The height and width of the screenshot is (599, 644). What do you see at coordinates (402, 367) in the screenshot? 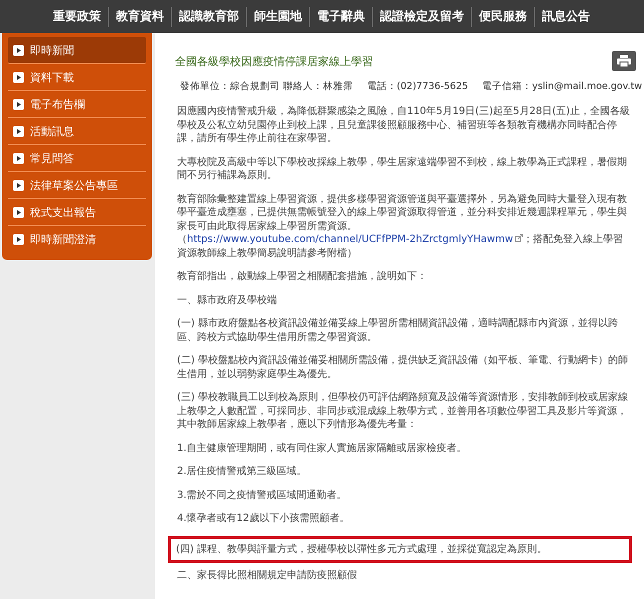
I see `paragraph: (二) 學校盤點校內資訊設備並備妥相關所需設備，提供缺乏資訊設備（如平板、筆電、行動網卡）的師生借用，並以弱勢家庭學生為優先。` at bounding box center [402, 367].